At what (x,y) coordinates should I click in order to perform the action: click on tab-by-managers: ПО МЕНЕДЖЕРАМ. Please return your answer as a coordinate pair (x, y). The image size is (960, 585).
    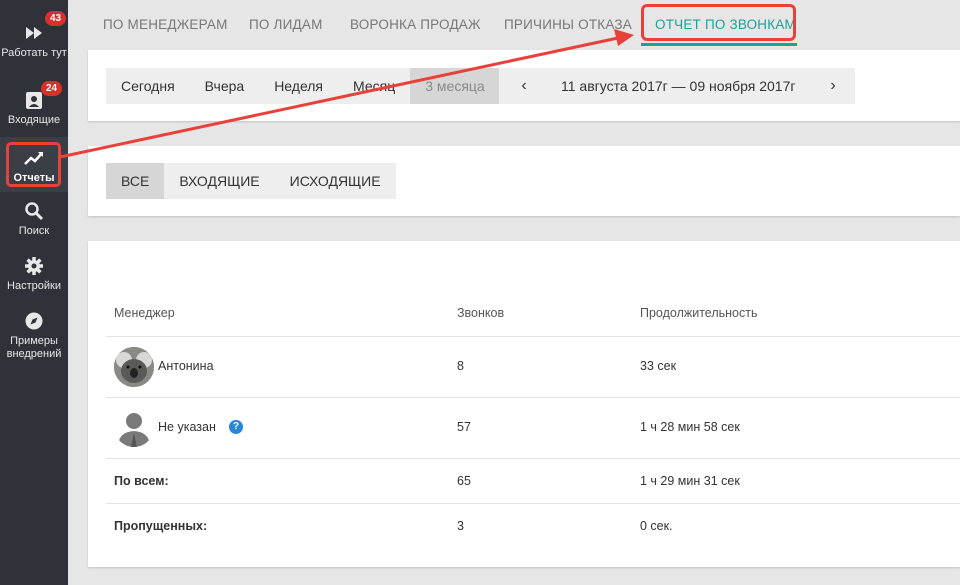
    Looking at the image, I should click on (165, 24).